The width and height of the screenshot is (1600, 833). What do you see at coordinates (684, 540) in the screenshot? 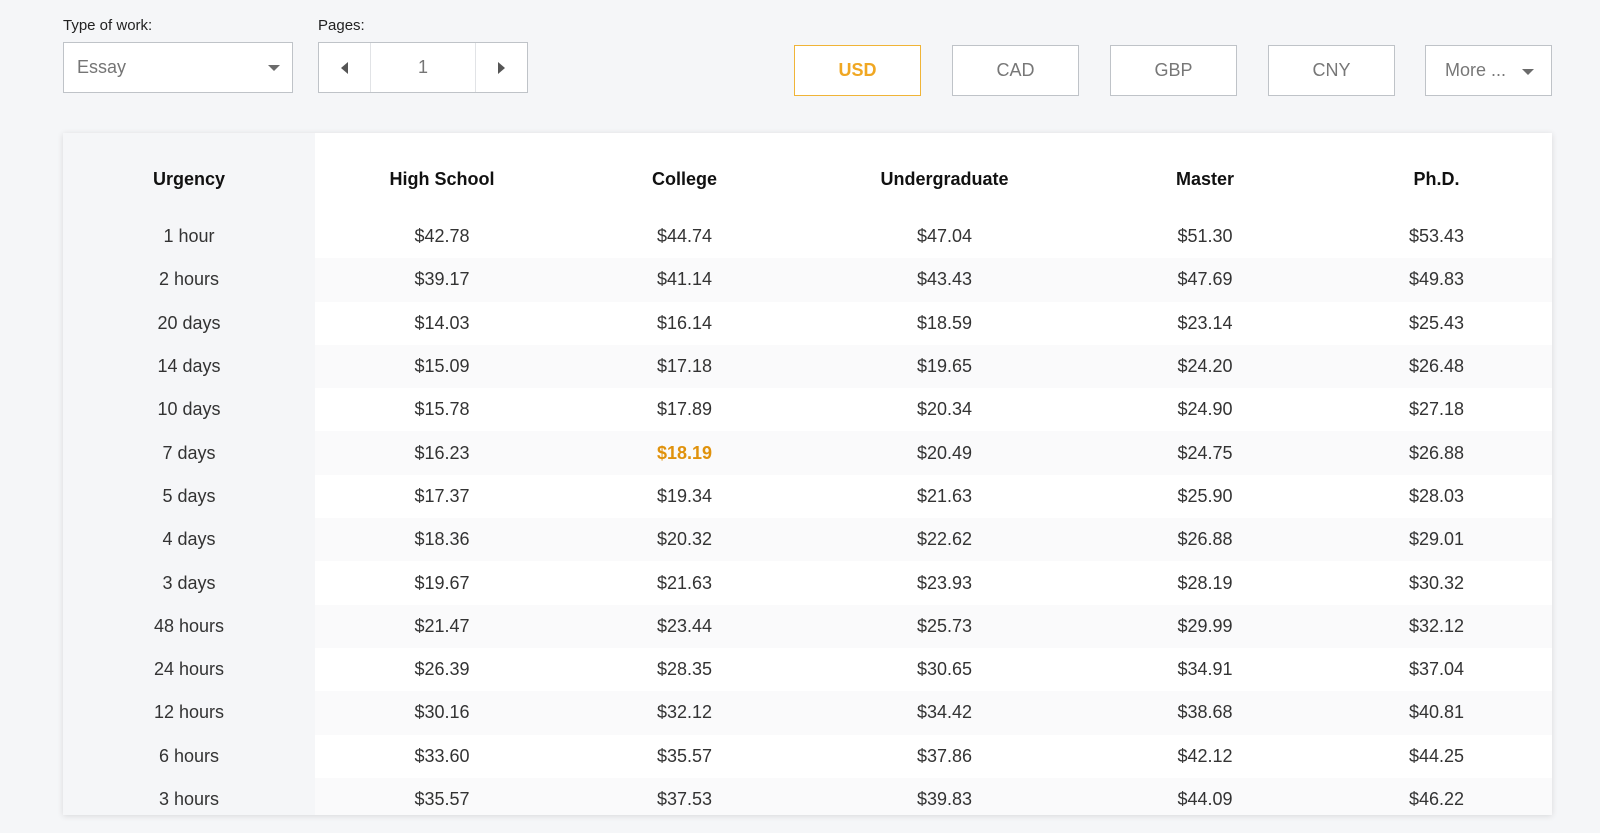
I see `price-cell: $20.32` at bounding box center [684, 540].